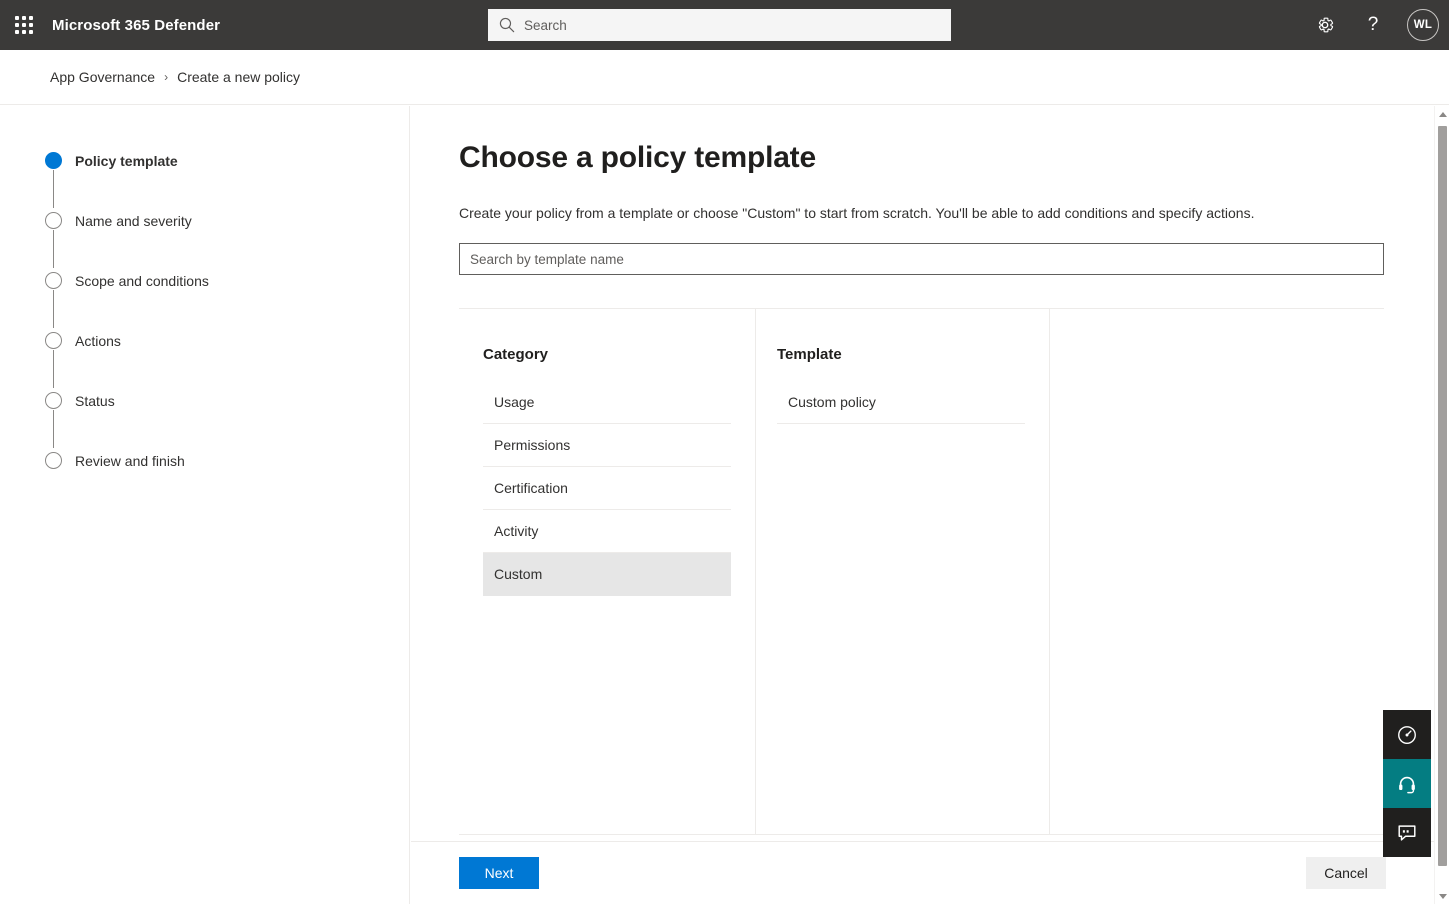 This screenshot has width=1449, height=904. I want to click on category-item-custom: Custom, so click(607, 574).